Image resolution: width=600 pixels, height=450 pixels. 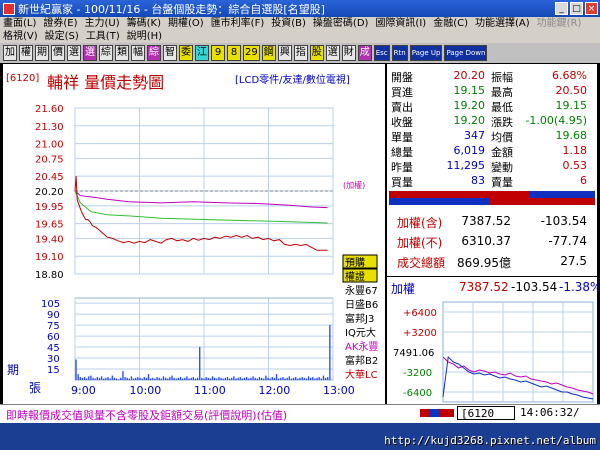 What do you see at coordinates (284, 53) in the screenshot?
I see `toolbar-button-17: 興` at bounding box center [284, 53].